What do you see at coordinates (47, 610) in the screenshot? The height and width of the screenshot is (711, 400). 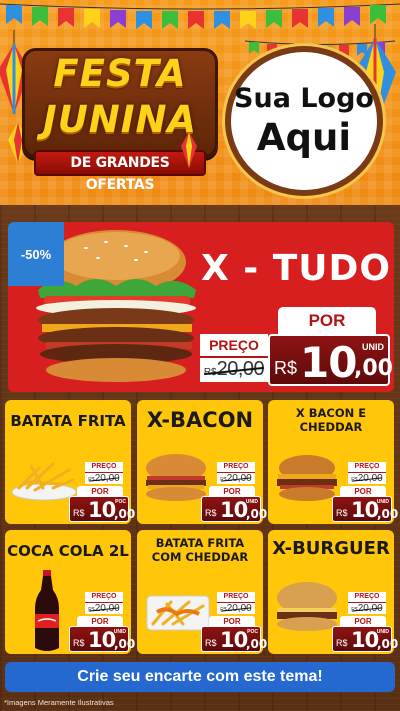 I see `coca-cola-bottle-image` at bounding box center [47, 610].